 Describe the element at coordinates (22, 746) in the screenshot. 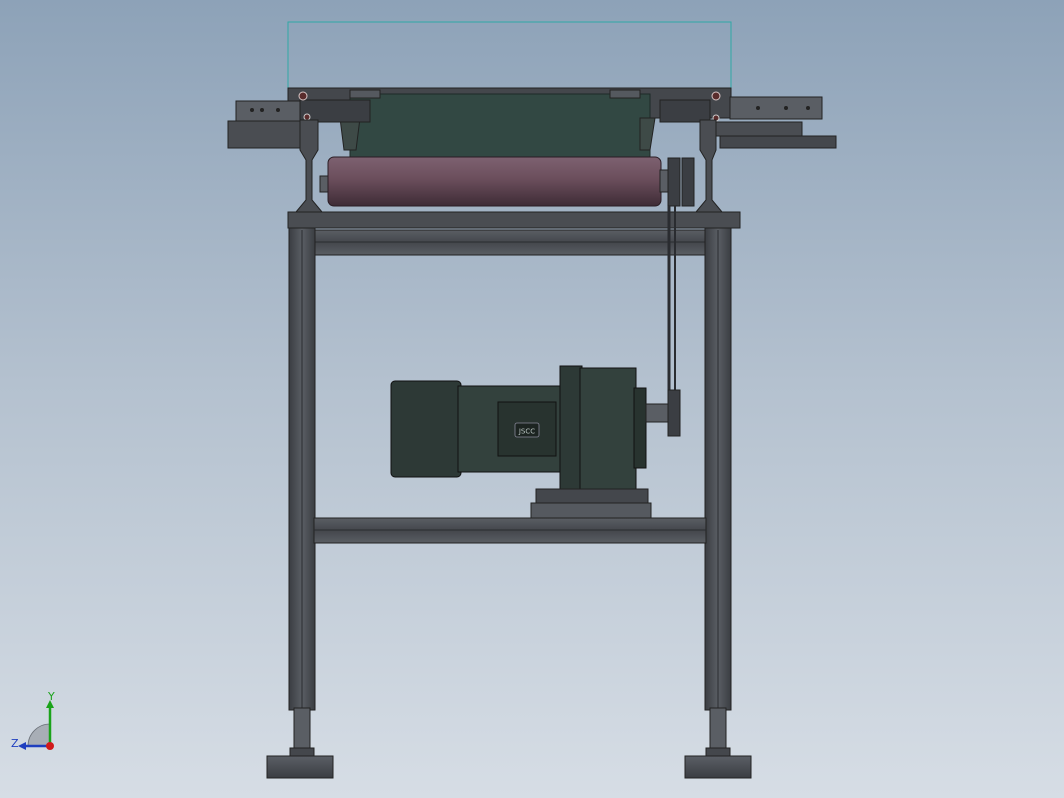

I see `z-arrowhead-icon` at that location.